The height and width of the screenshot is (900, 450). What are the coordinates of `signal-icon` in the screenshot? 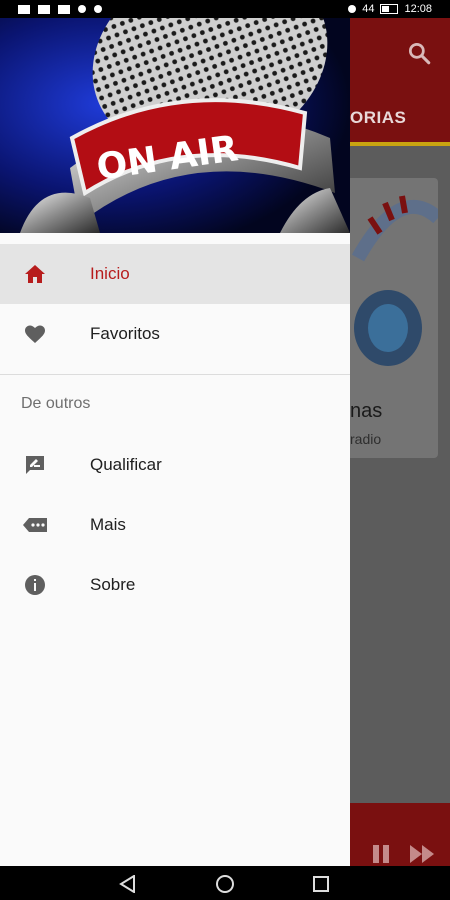 It's located at (44, 9).